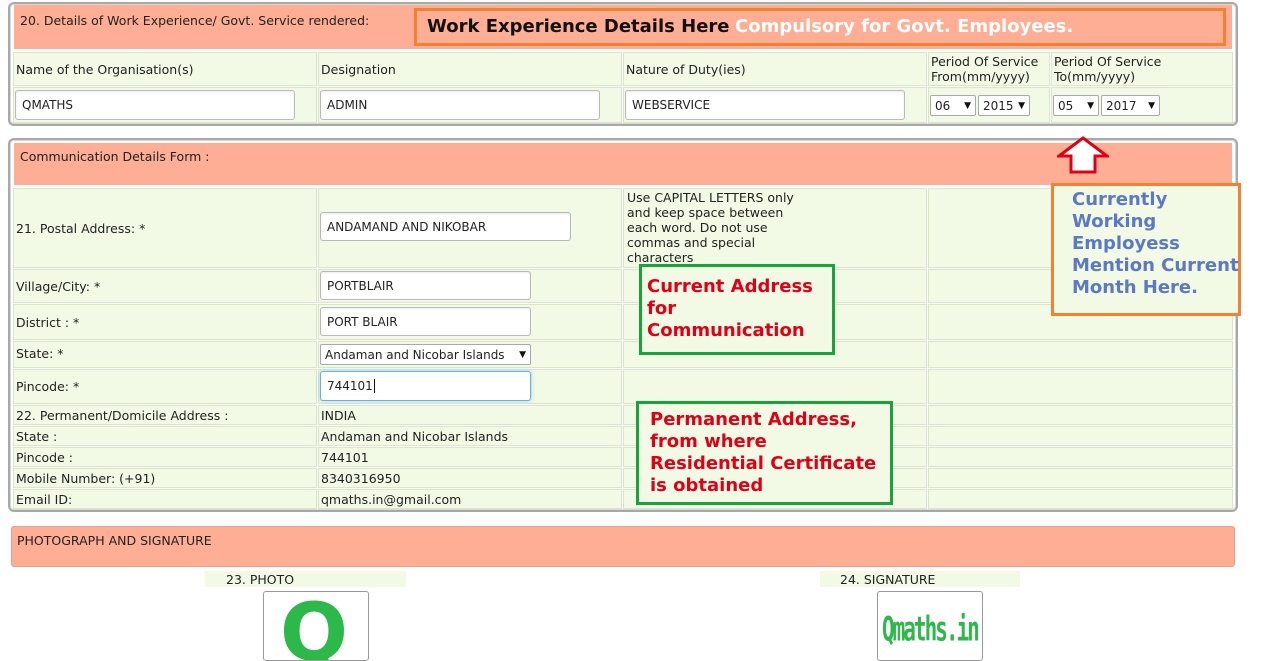  I want to click on postal-label-cell: 21. Postal Address: *, so click(165, 228).